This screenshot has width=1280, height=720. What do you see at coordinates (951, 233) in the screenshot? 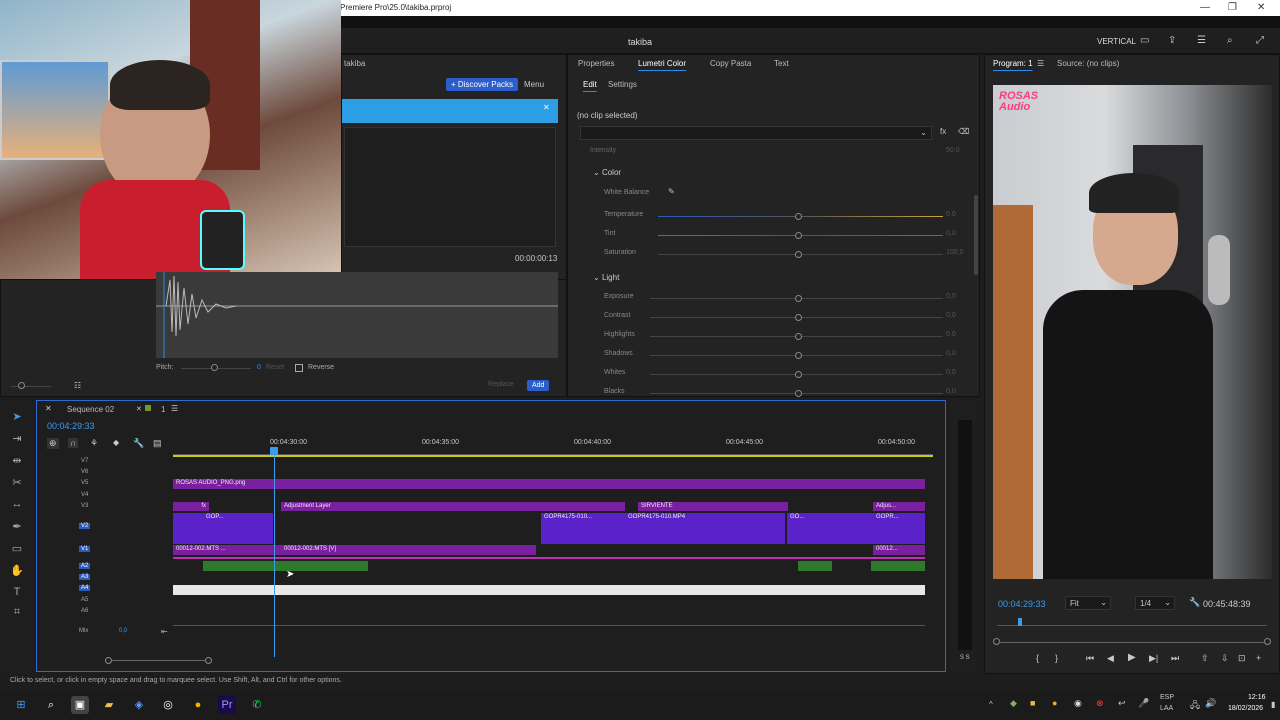
I see `tint-value: 0,0` at bounding box center [951, 233].